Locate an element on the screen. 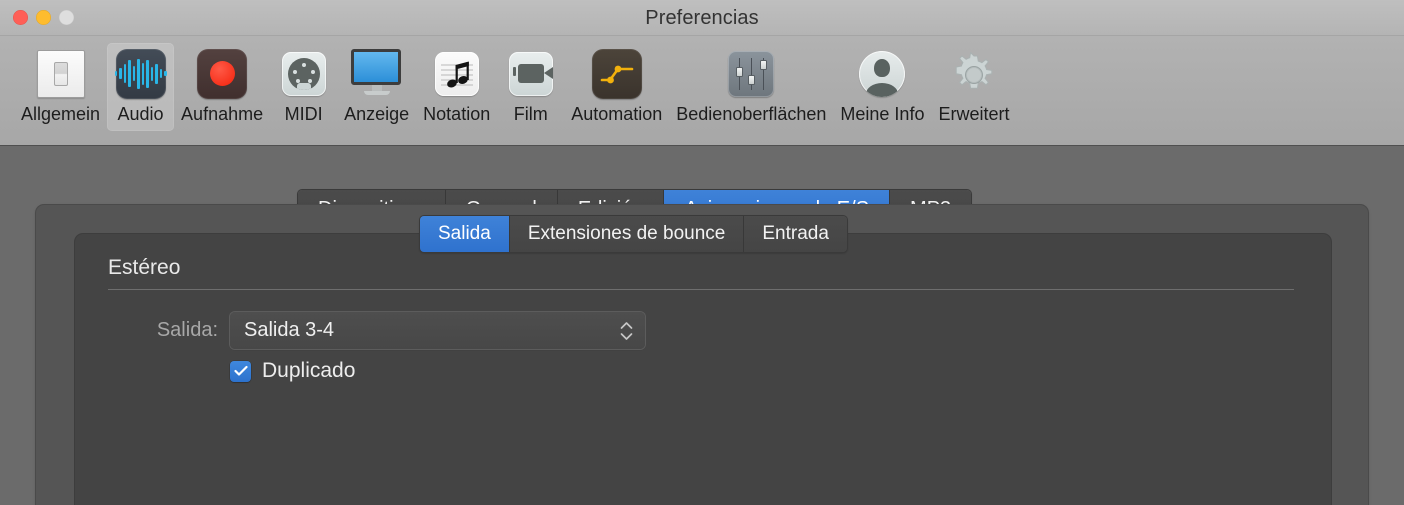  gear-icon is located at coordinates (973, 73).